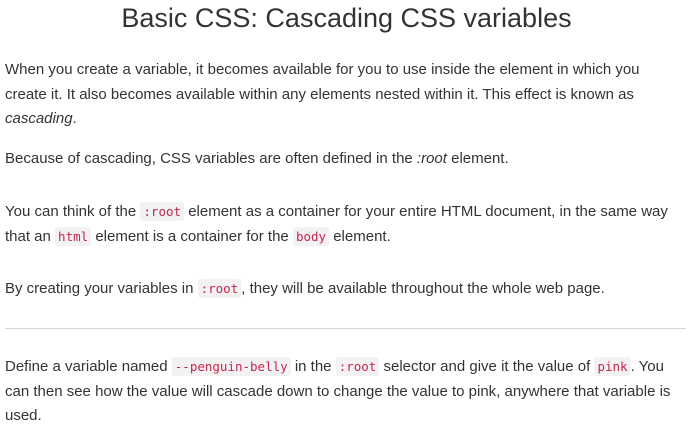 Image resolution: width=693 pixels, height=433 pixels. I want to click on paragraph-text: By creating your variables in, so click(101, 288).